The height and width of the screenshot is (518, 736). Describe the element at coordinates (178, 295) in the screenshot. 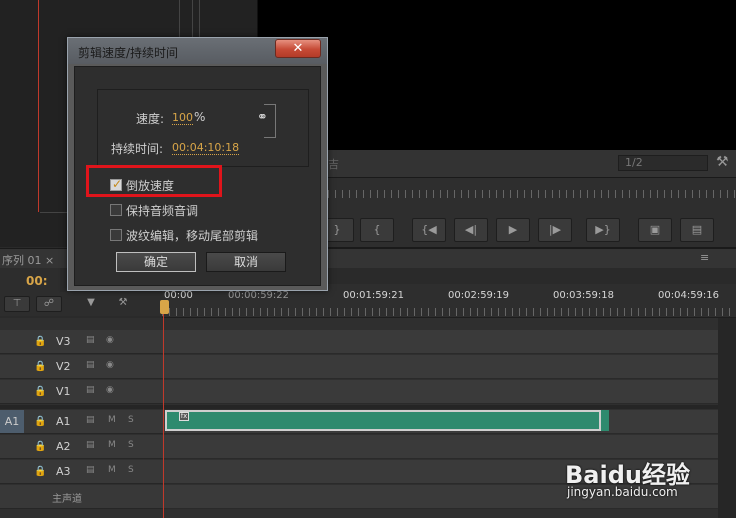

I see `ruler-label: 00:00` at that location.